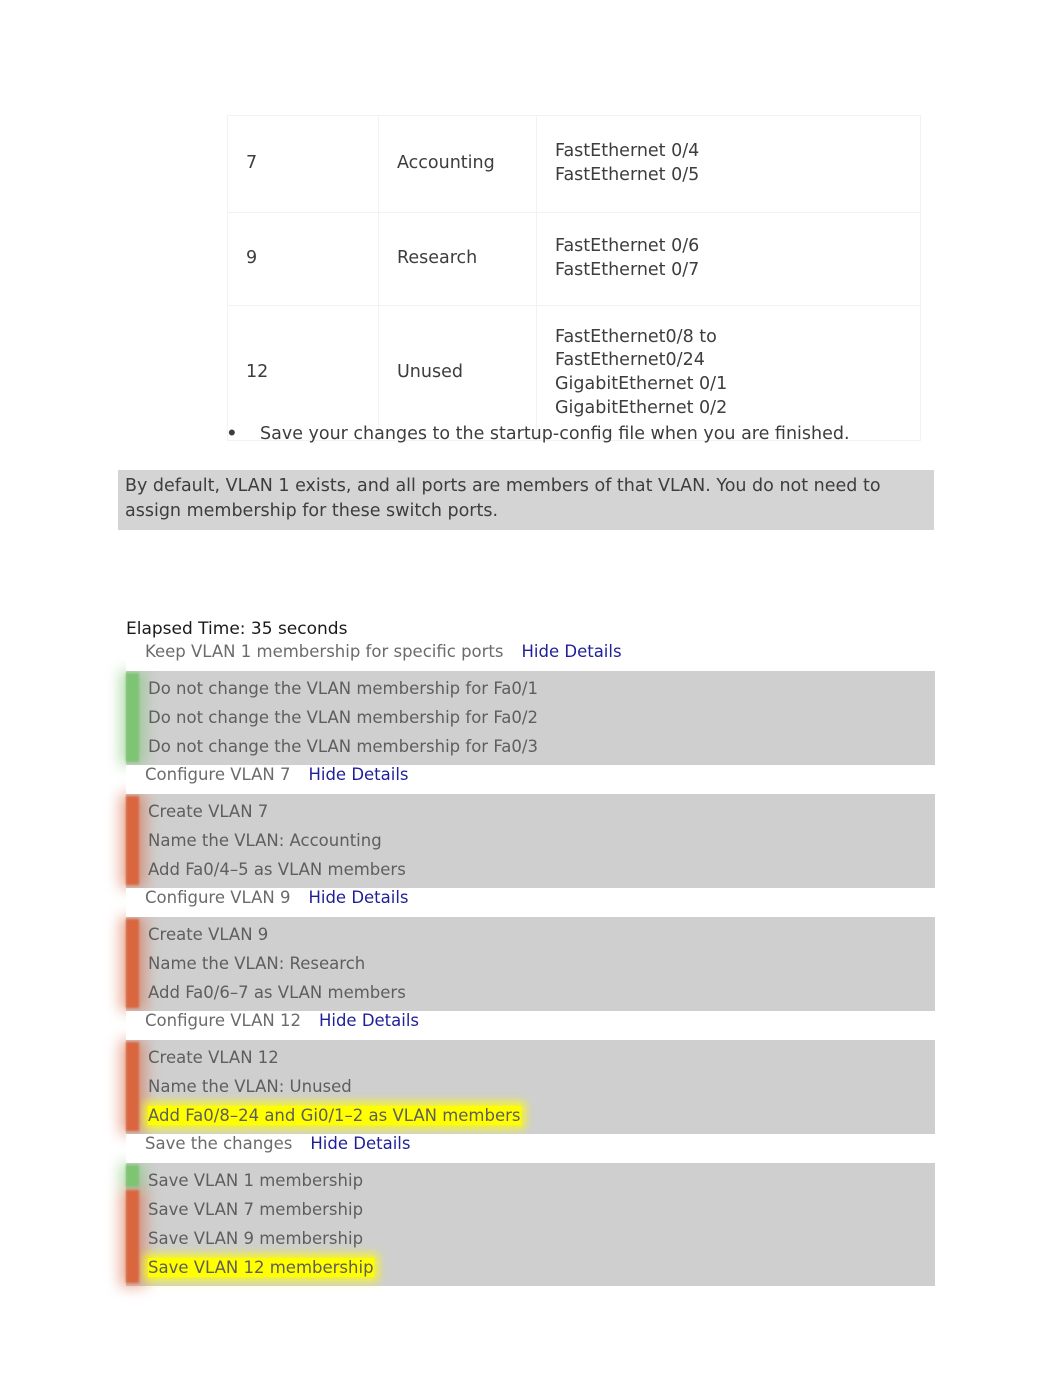  Describe the element at coordinates (627, 175) in the screenshot. I see `port-line: FastEthernet 0/5` at that location.